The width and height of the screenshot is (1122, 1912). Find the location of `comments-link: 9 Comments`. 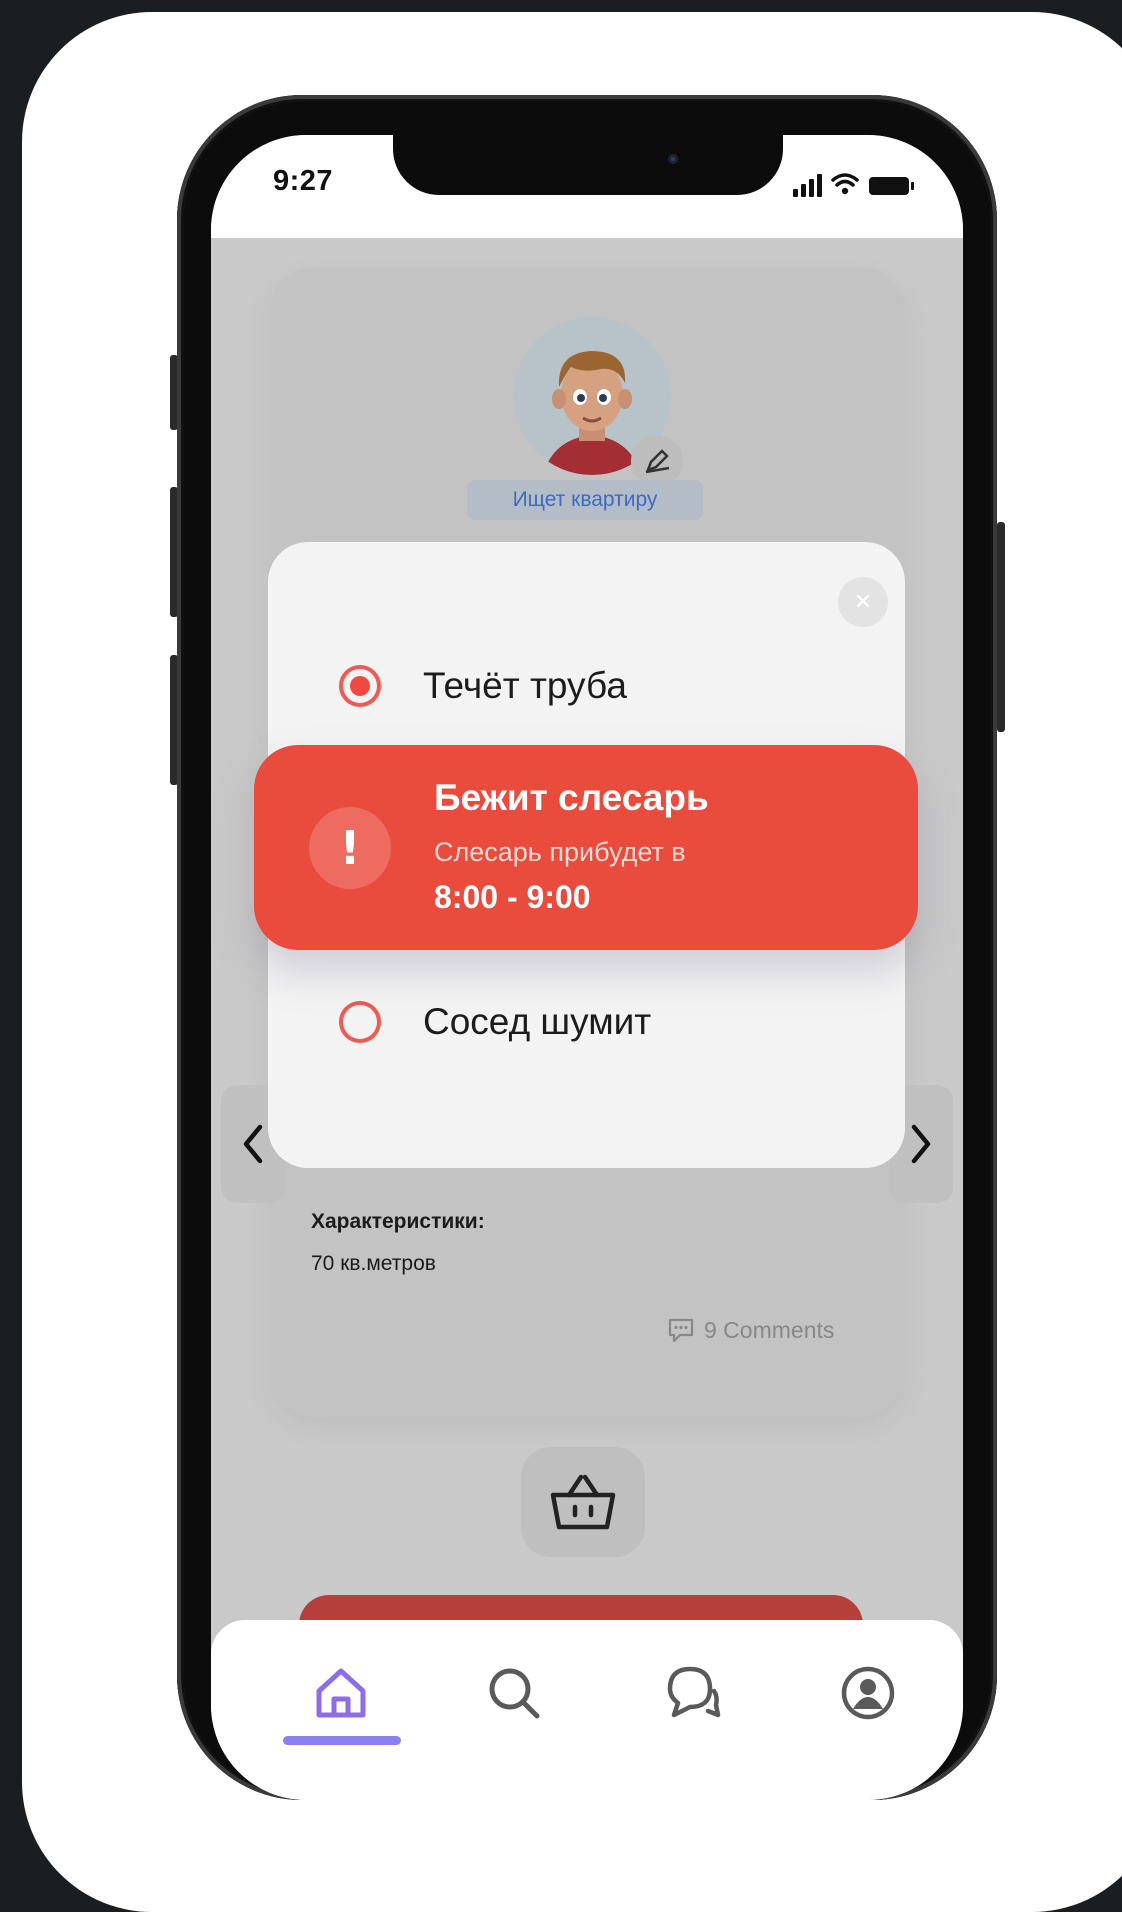

comments-link: 9 Comments is located at coordinates (750, 1330).